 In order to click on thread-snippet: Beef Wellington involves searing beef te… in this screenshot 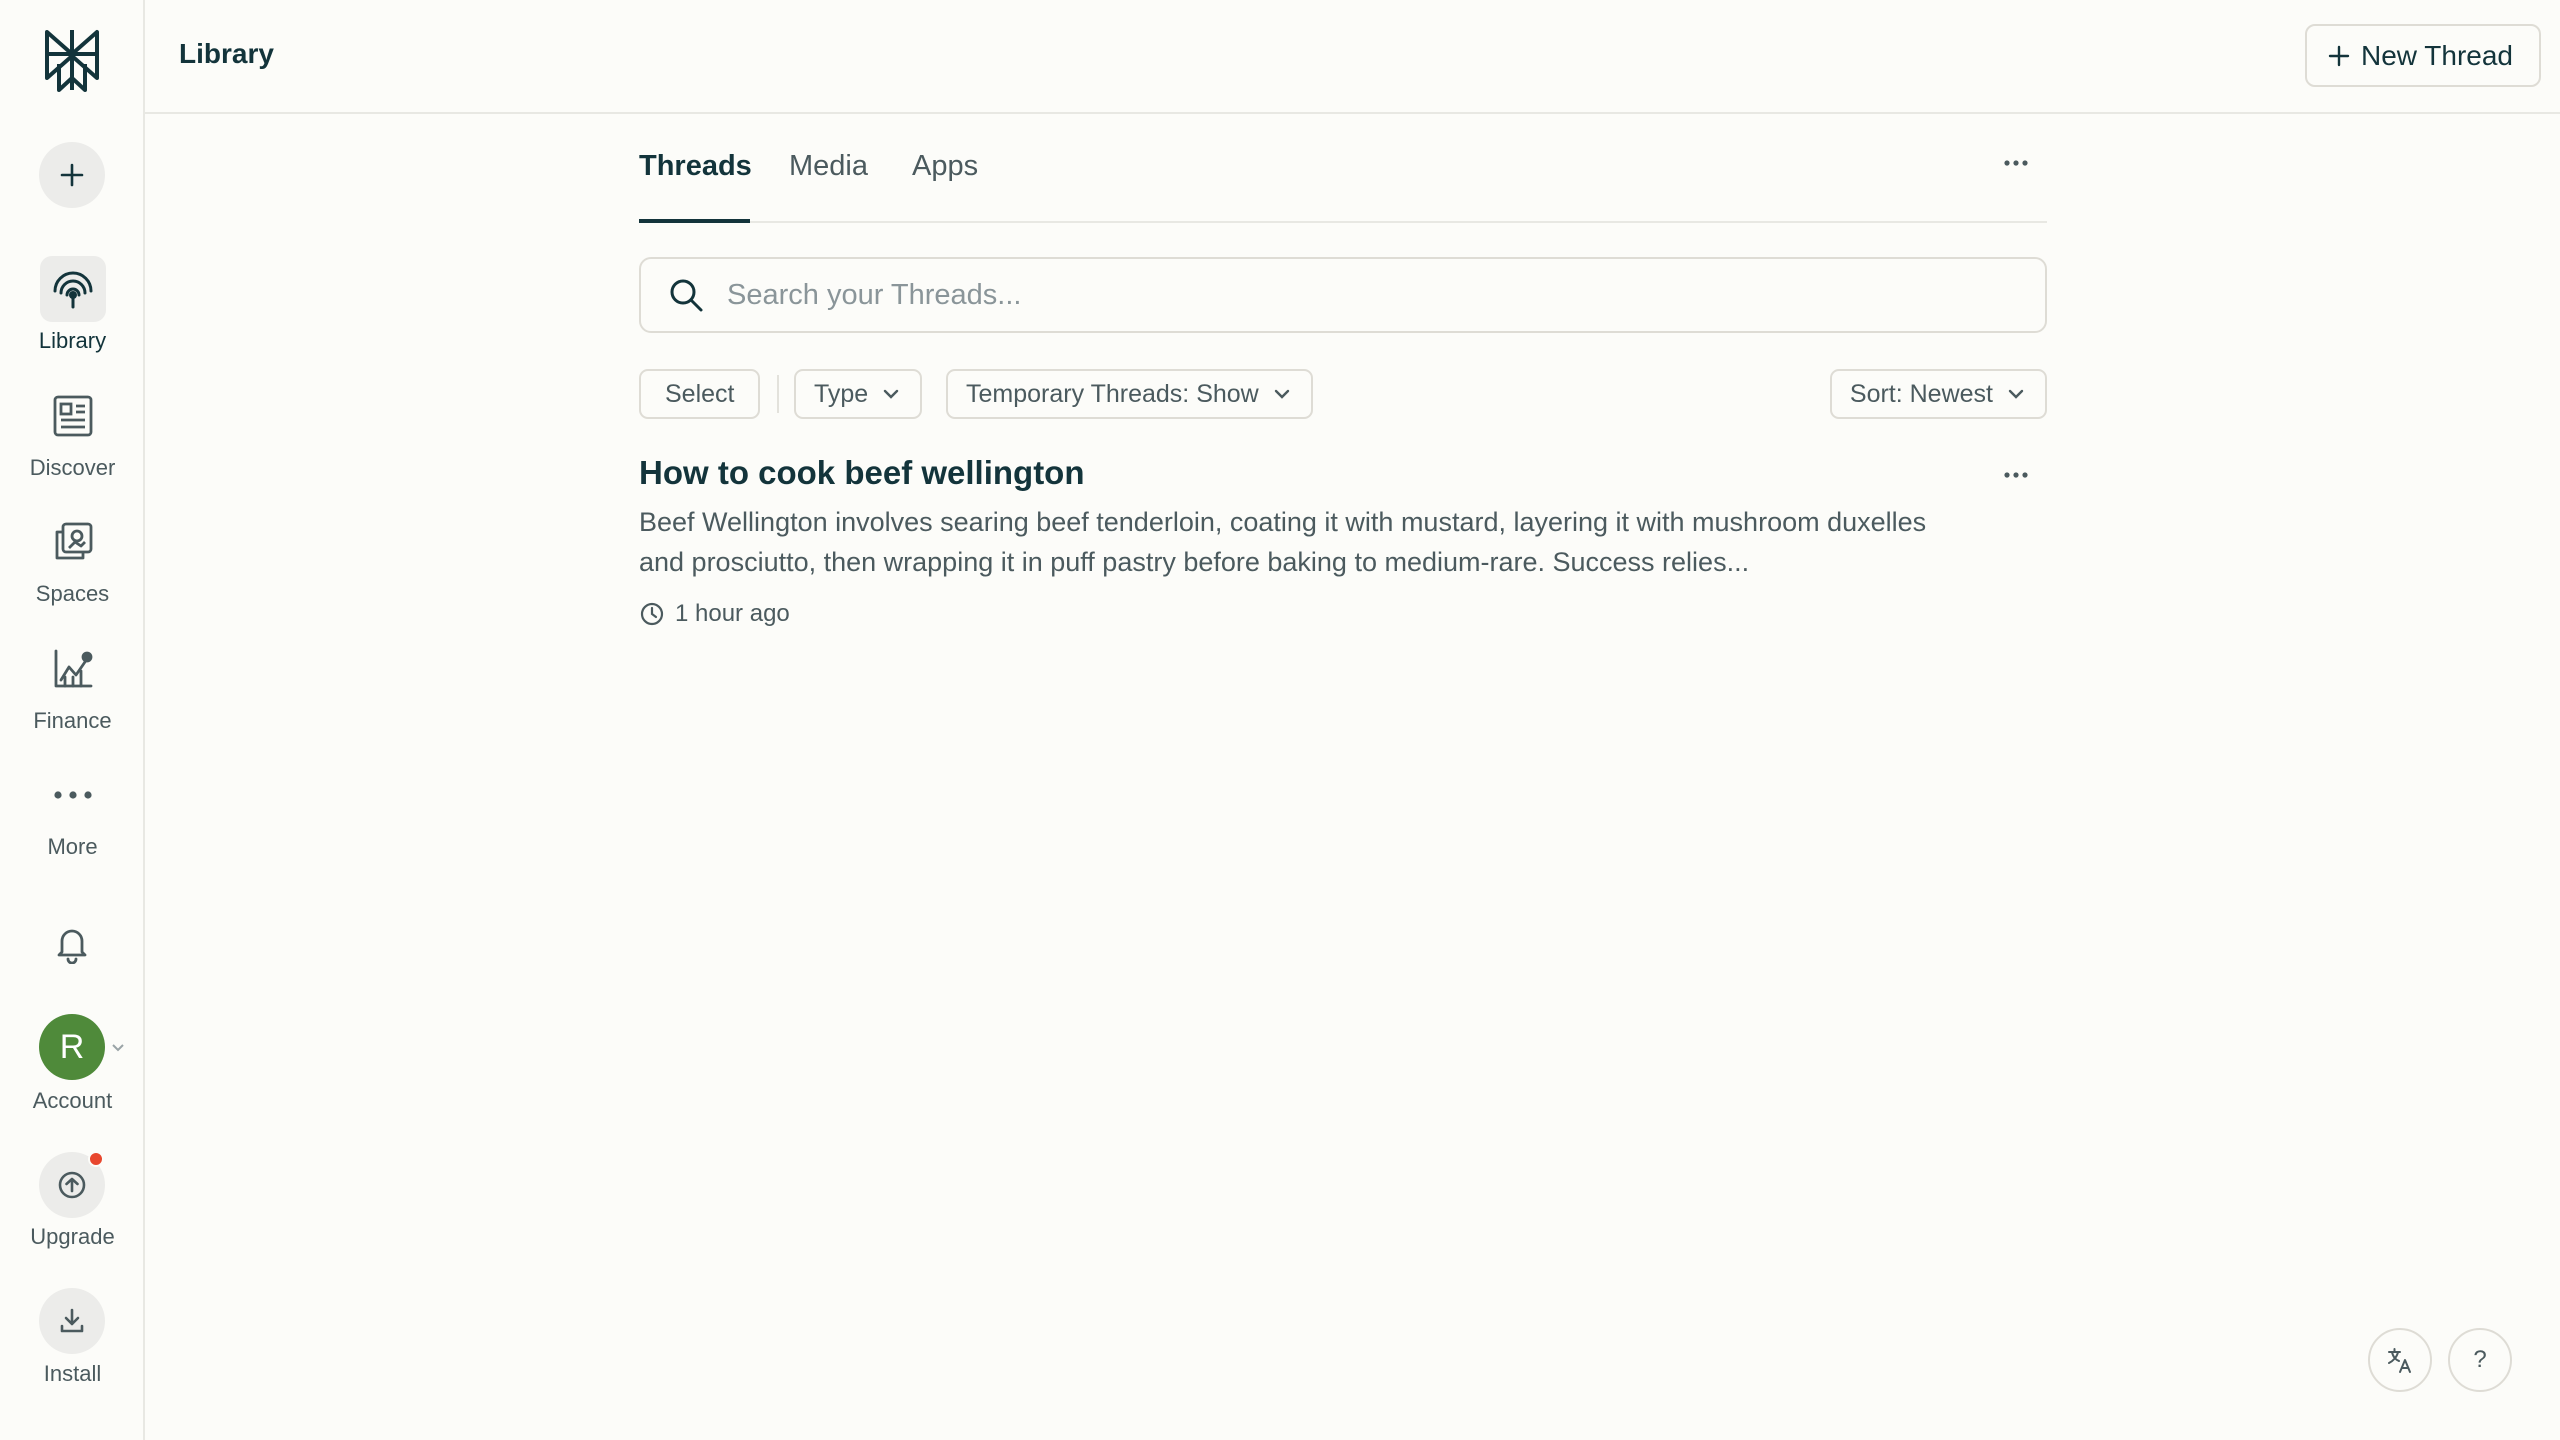, I will do `click(1283, 542)`.